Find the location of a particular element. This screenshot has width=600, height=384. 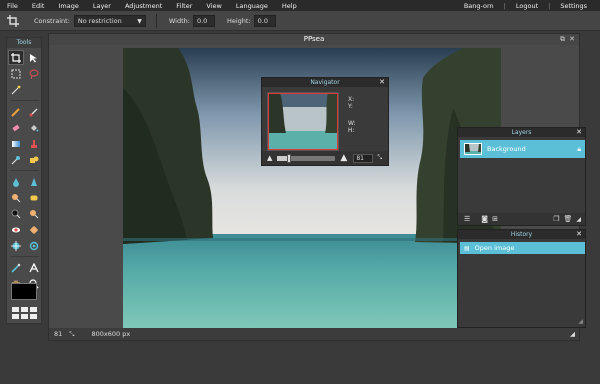

open-image-icon: ▤ is located at coordinates (467, 248).